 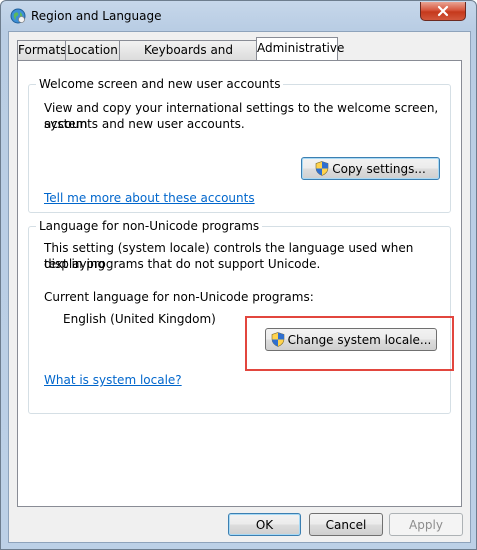 I want to click on apply-button: Apply, so click(x=426, y=524).